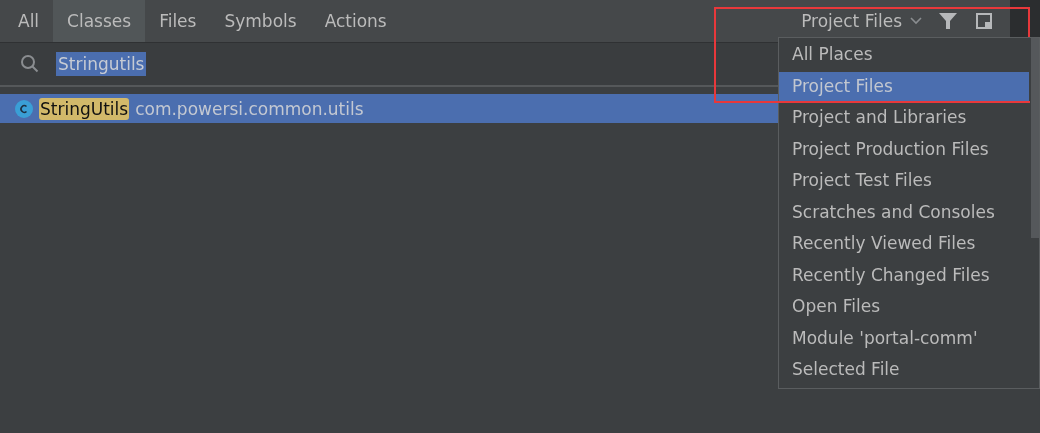 The height and width of the screenshot is (433, 1040). I want to click on match-highlight: StringUtils, so click(84, 108).